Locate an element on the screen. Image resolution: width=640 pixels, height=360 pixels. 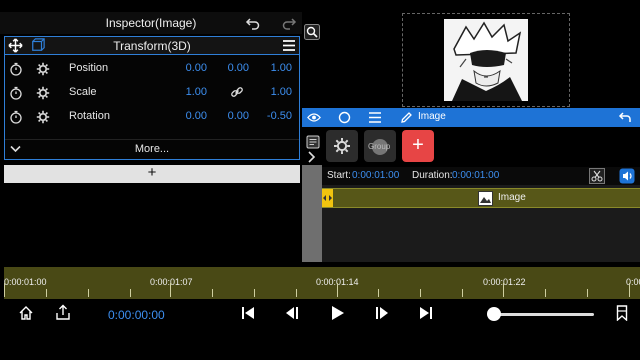
layer-toolbar: Image is located at coordinates (471, 117).